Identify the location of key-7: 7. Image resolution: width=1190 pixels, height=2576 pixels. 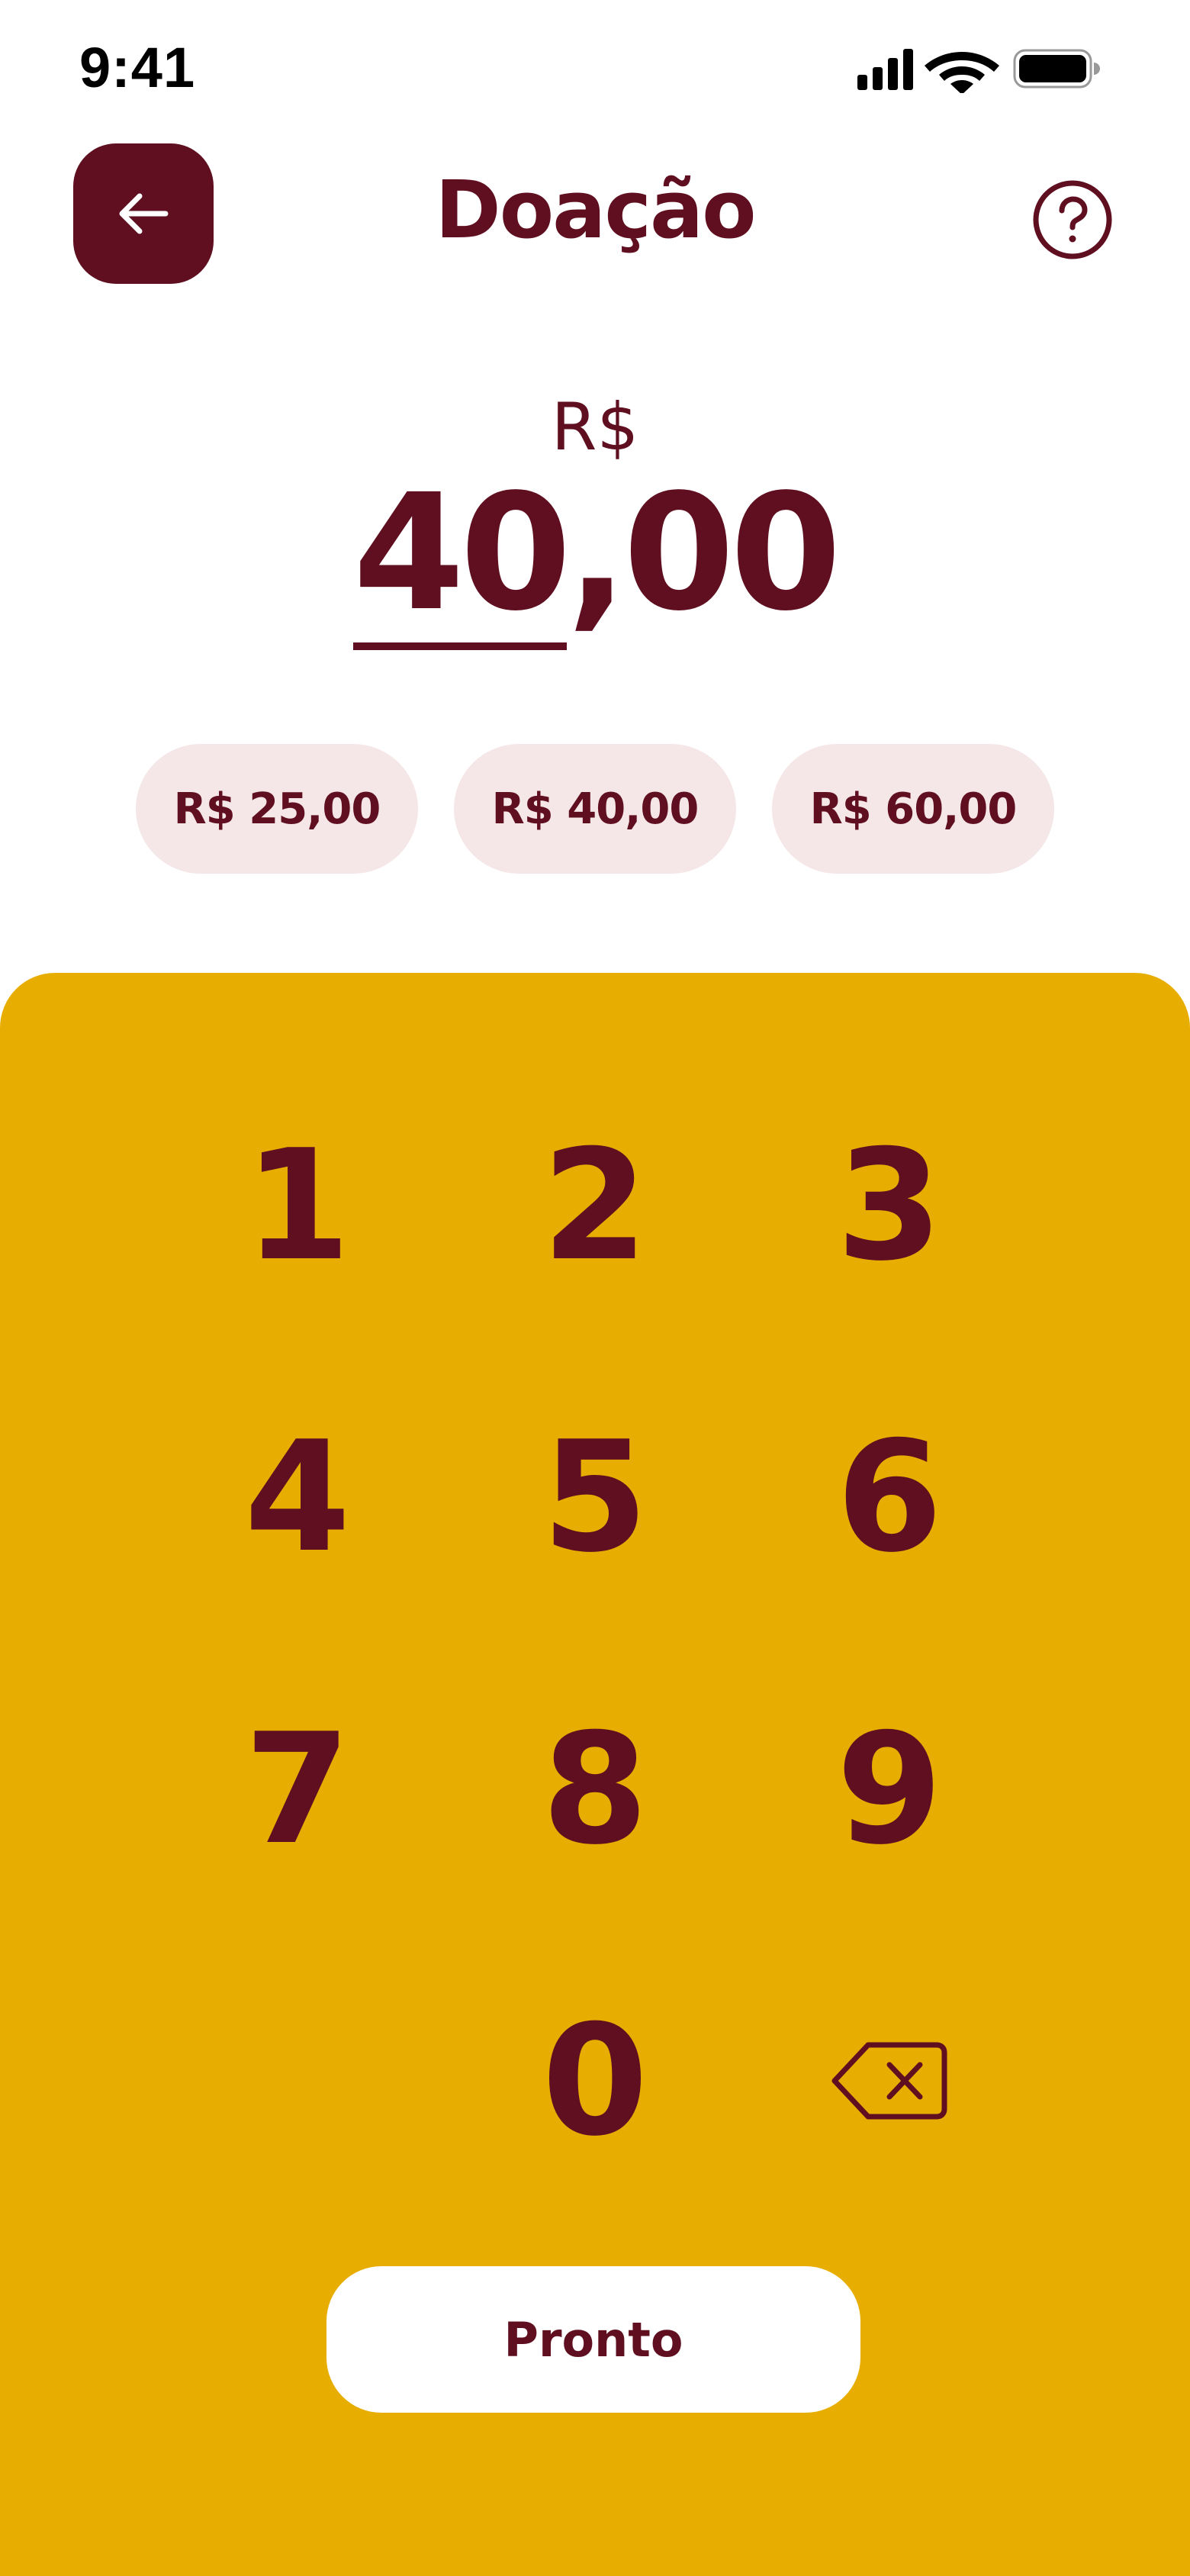
(297, 1789).